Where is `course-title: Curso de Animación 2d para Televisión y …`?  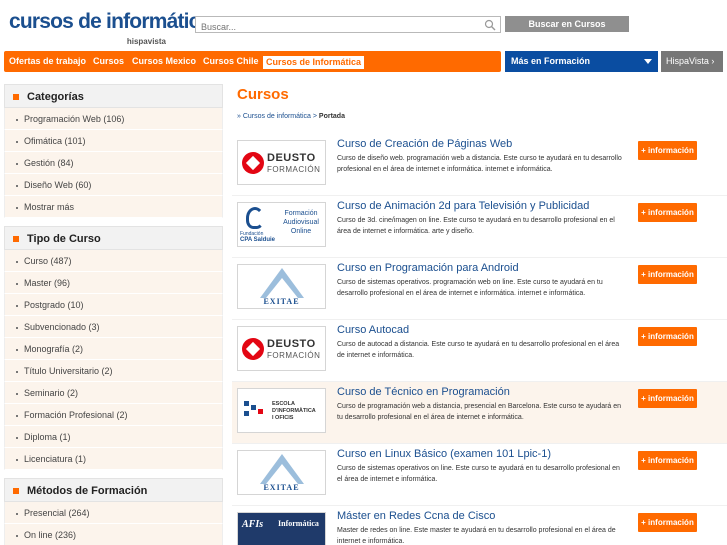 course-title: Curso de Animación 2d para Televisión y … is located at coordinates (463, 206).